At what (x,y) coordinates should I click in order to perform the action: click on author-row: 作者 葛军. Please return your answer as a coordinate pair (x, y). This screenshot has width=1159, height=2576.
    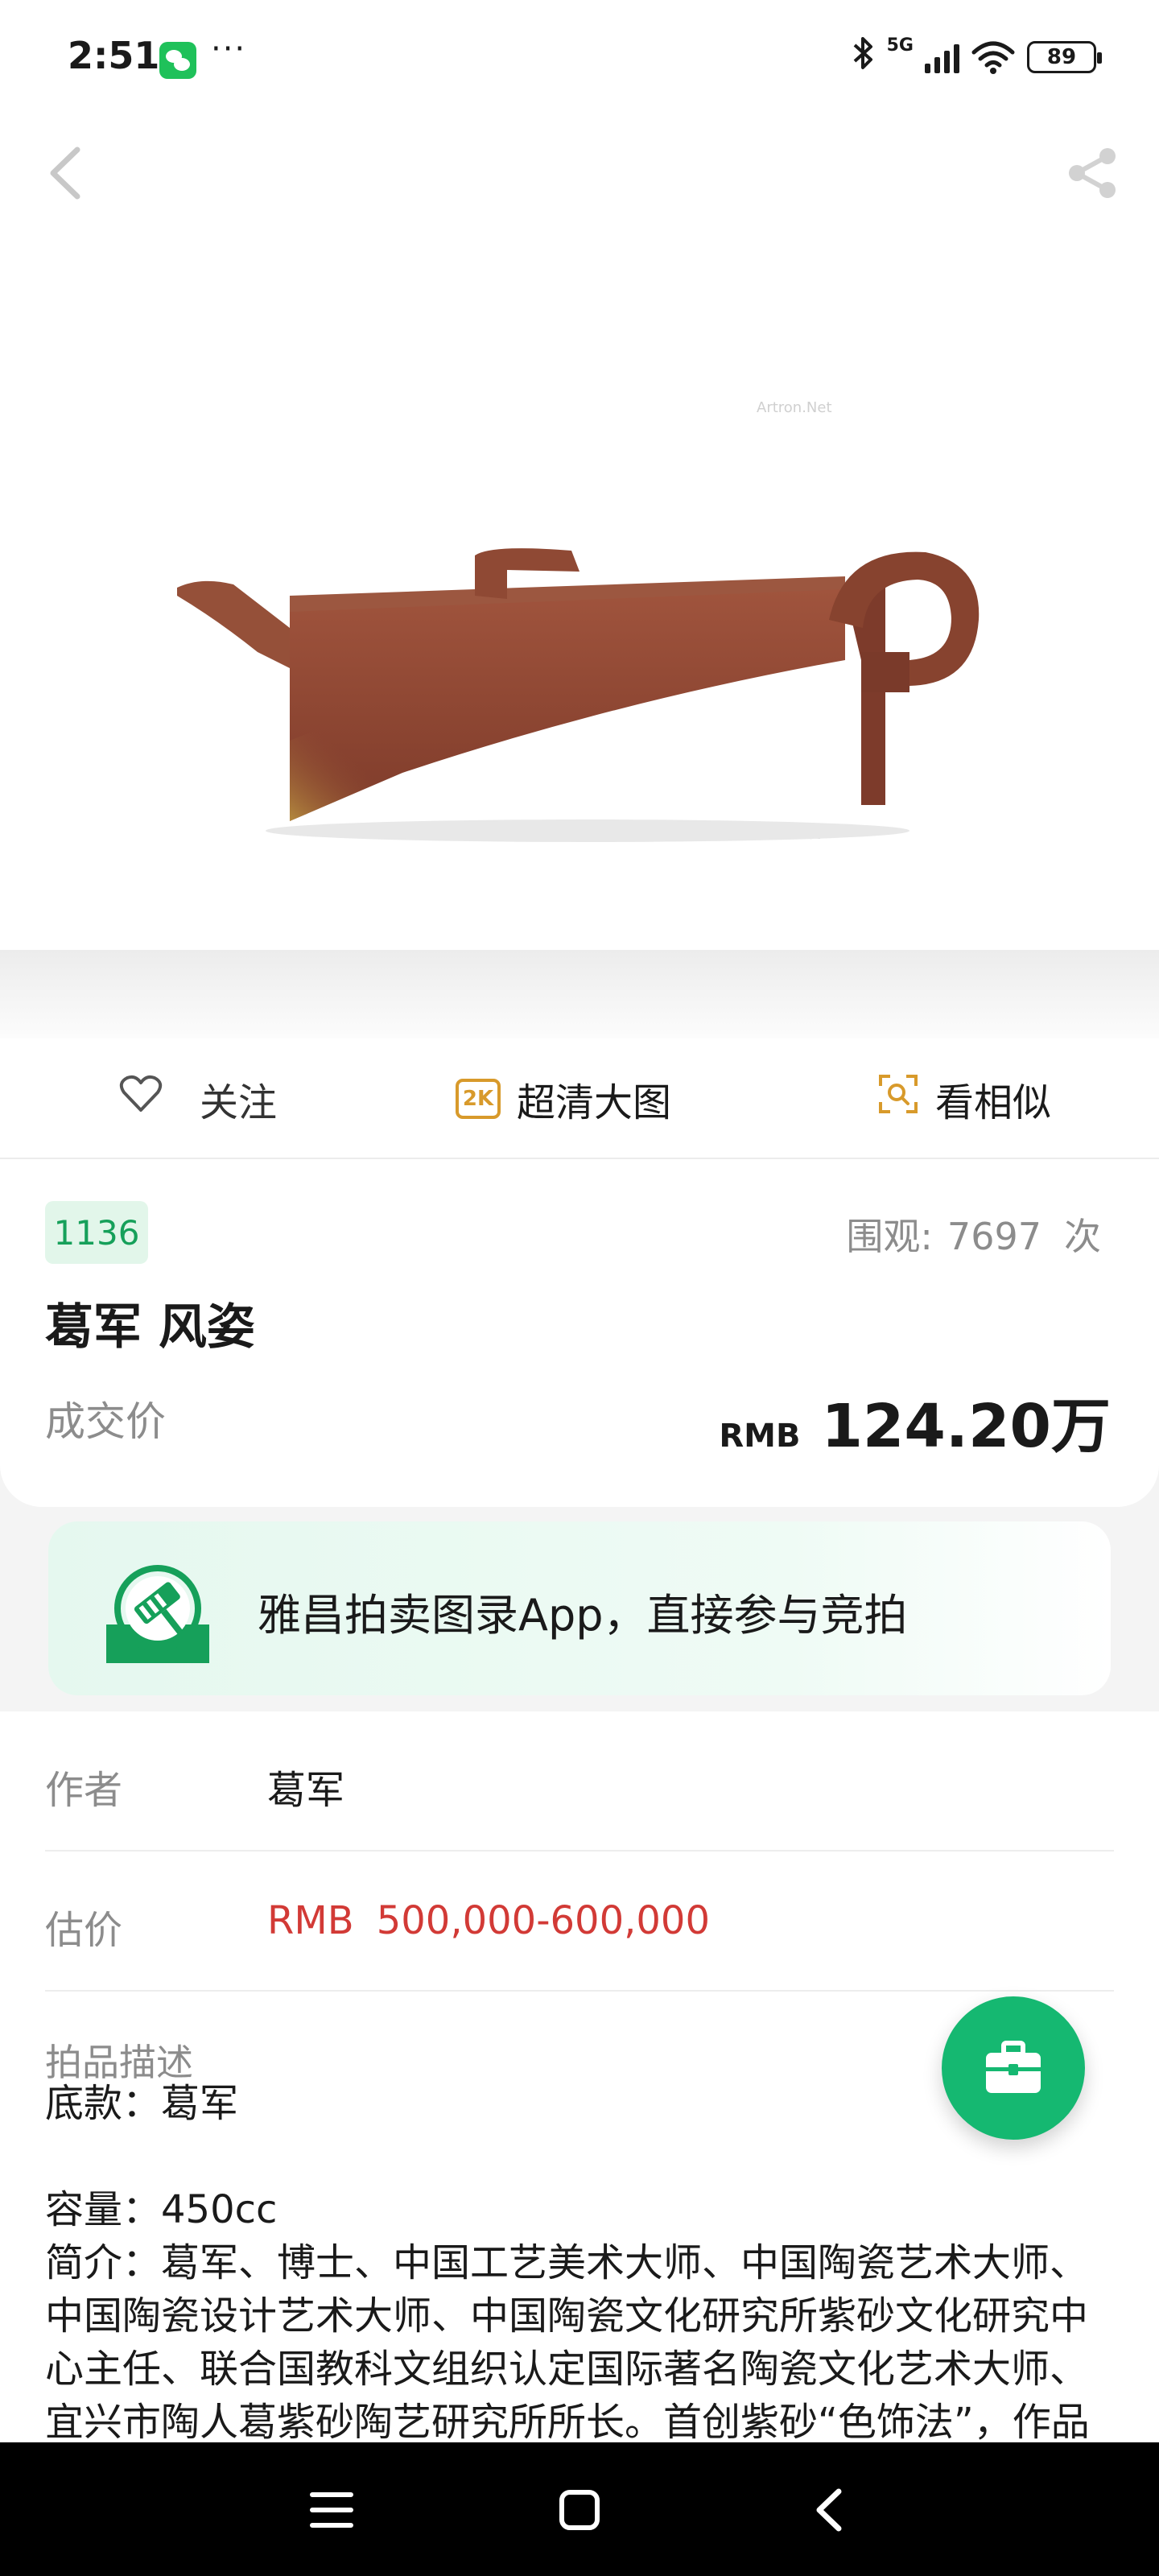
    Looking at the image, I should click on (579, 1781).